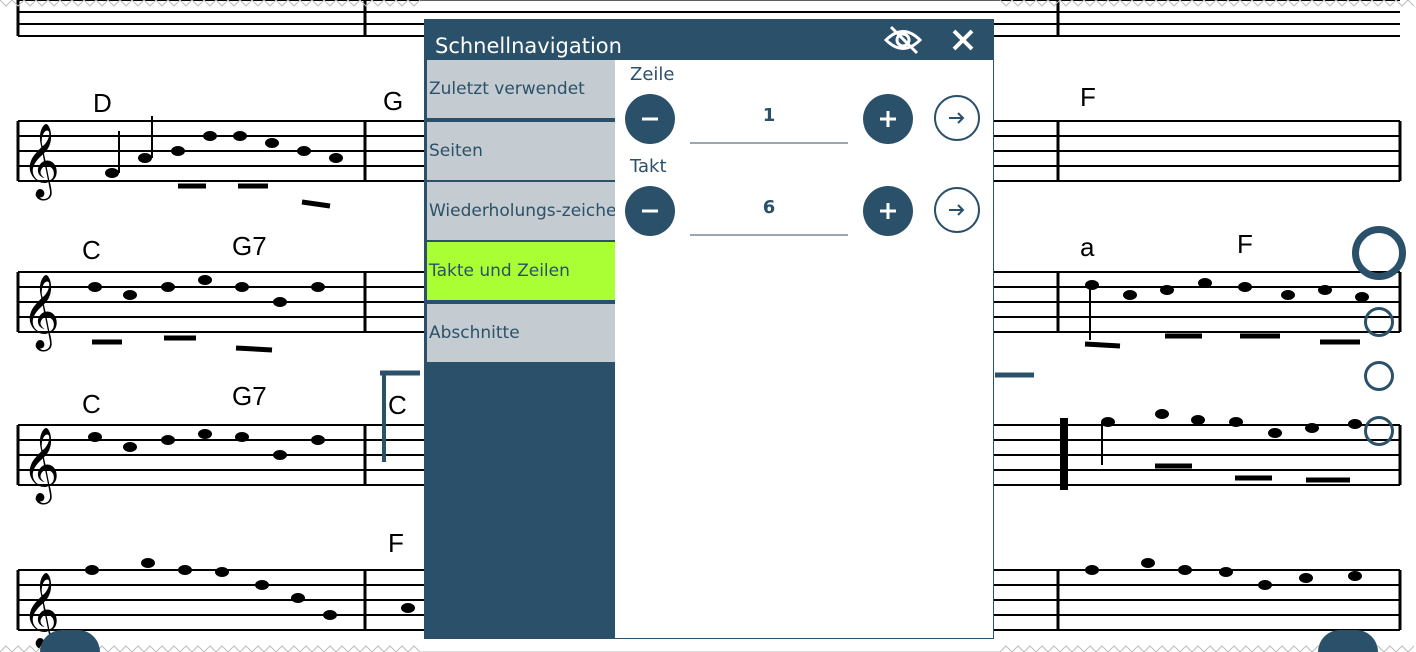 The height and width of the screenshot is (652, 1416). Describe the element at coordinates (707, 3) in the screenshot. I see `page-edge-top` at that location.